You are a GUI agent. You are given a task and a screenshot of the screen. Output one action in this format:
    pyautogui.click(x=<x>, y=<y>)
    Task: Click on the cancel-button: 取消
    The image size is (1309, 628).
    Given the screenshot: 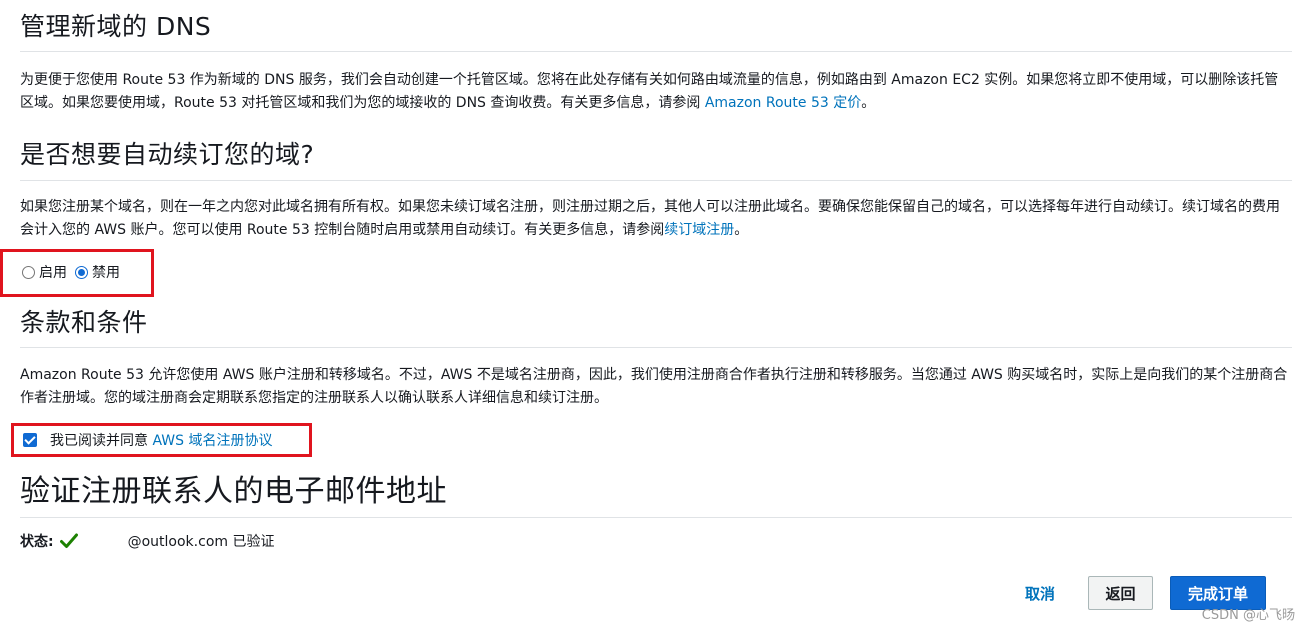 What is the action you would take?
    pyautogui.click(x=1040, y=593)
    